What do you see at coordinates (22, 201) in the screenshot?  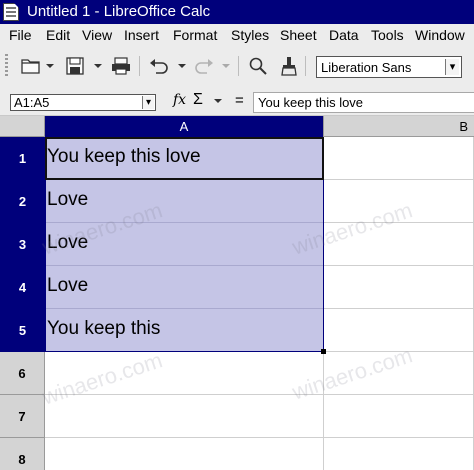 I see `row-header-2: 2` at bounding box center [22, 201].